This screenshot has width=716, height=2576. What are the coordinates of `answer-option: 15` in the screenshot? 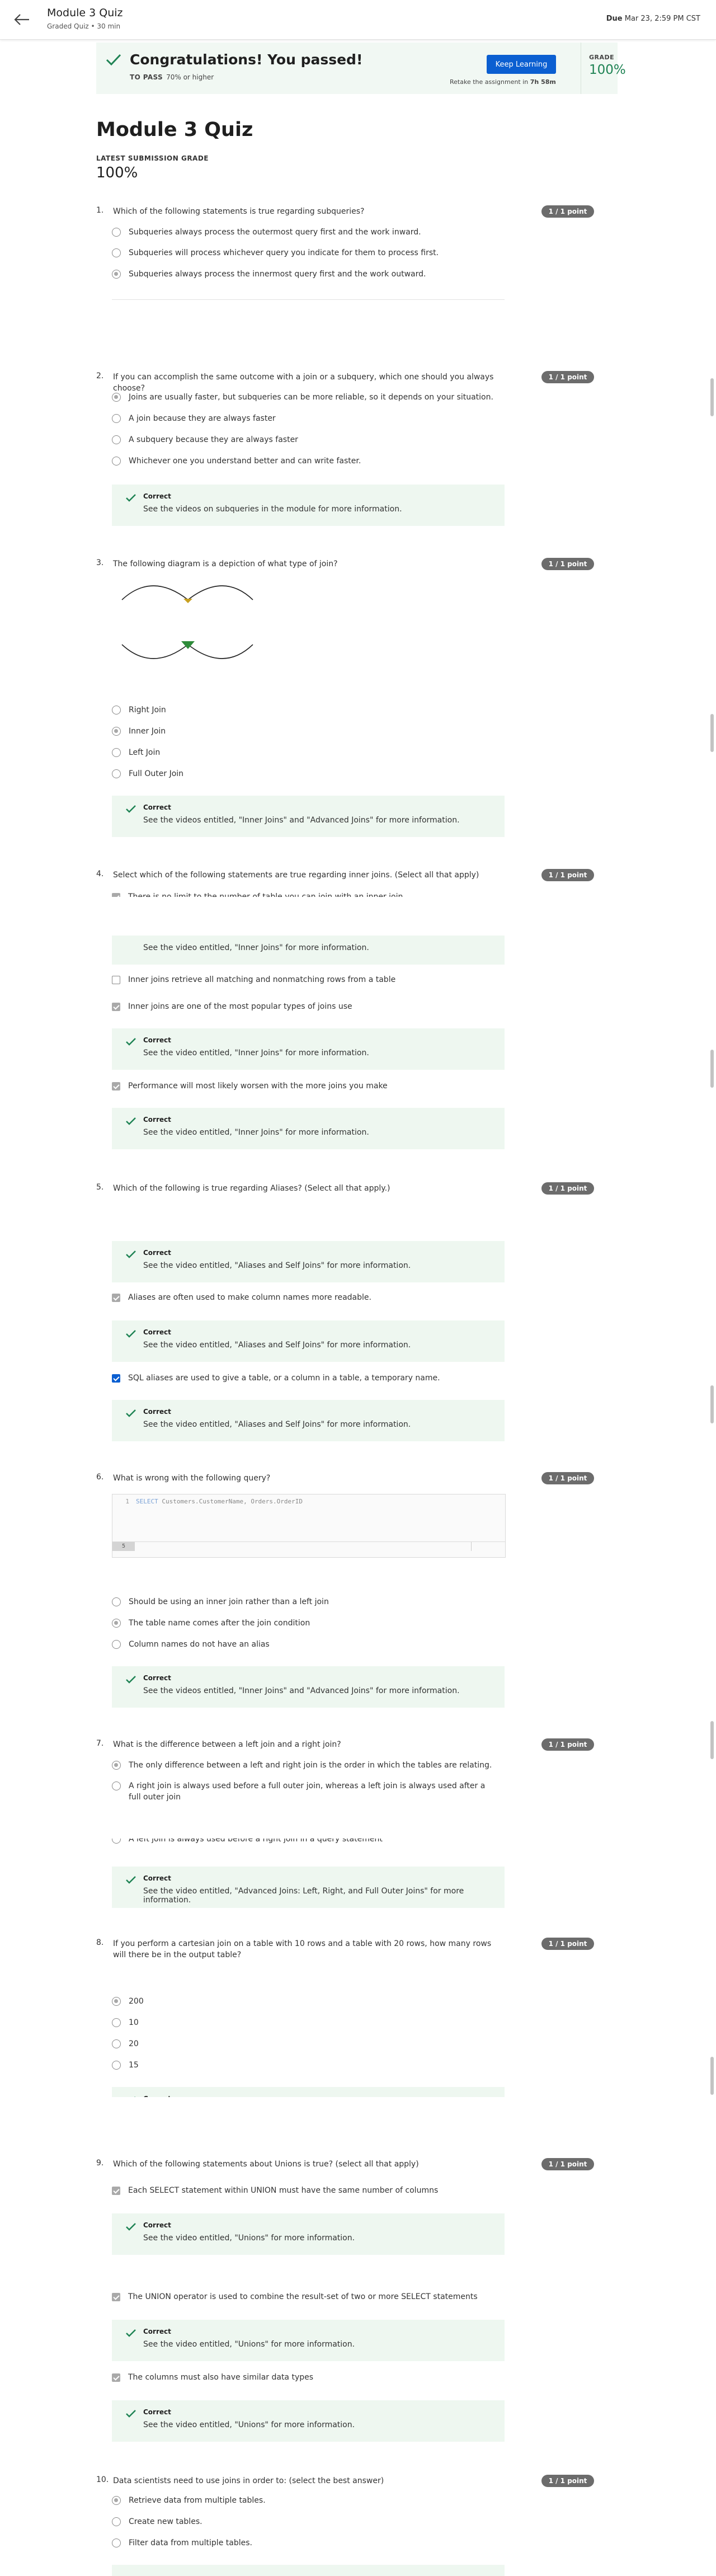 It's located at (125, 2065).